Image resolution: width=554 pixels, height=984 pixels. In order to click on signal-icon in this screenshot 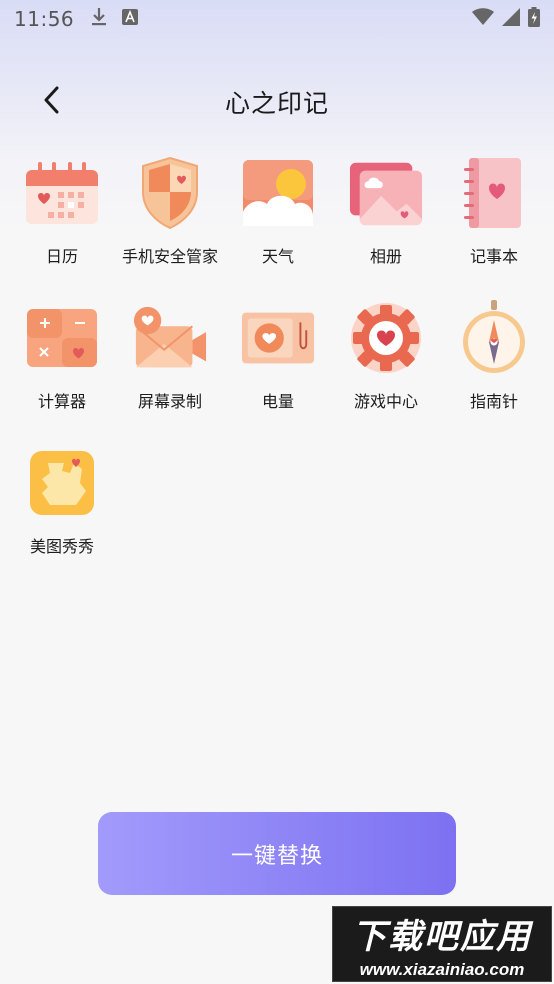, I will do `click(511, 19)`.